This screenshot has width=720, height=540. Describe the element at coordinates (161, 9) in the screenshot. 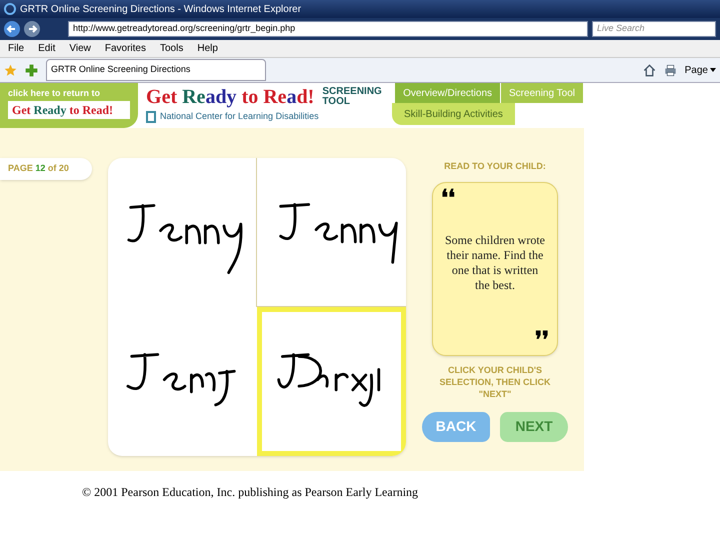

I see `window-title: GRTR Online Screening Directions - Windows Internet Explorer` at that location.